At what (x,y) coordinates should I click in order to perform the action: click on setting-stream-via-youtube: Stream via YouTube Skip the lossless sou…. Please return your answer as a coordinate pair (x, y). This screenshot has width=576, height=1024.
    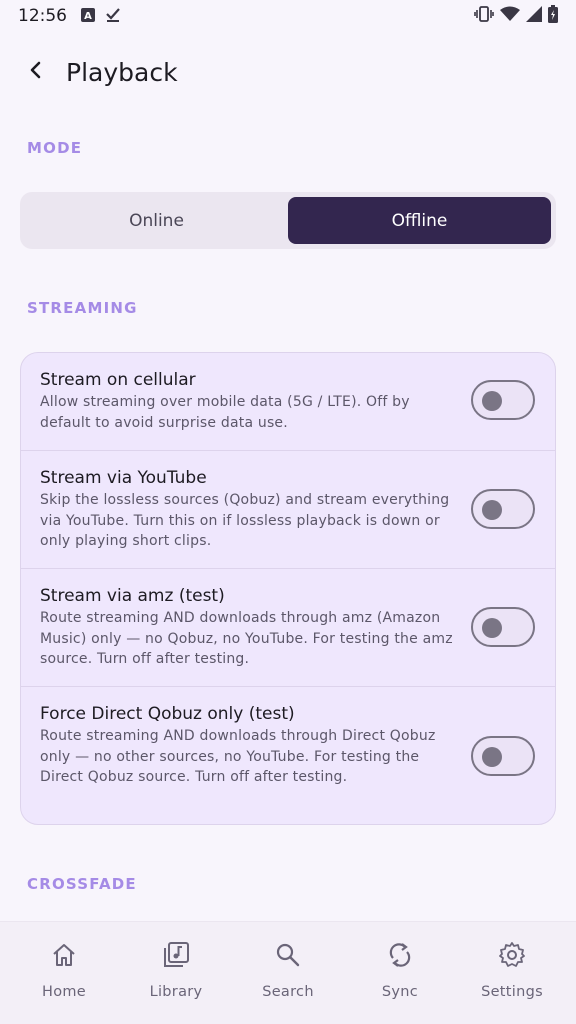
    Looking at the image, I should click on (288, 510).